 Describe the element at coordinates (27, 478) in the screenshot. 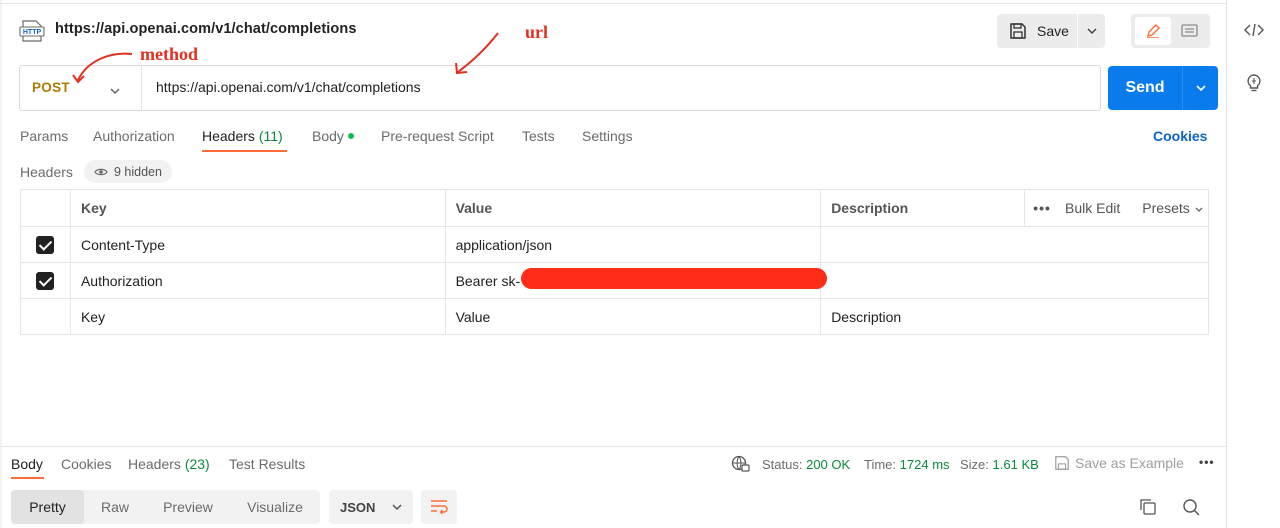

I see `response-active-tab-indicator` at that location.